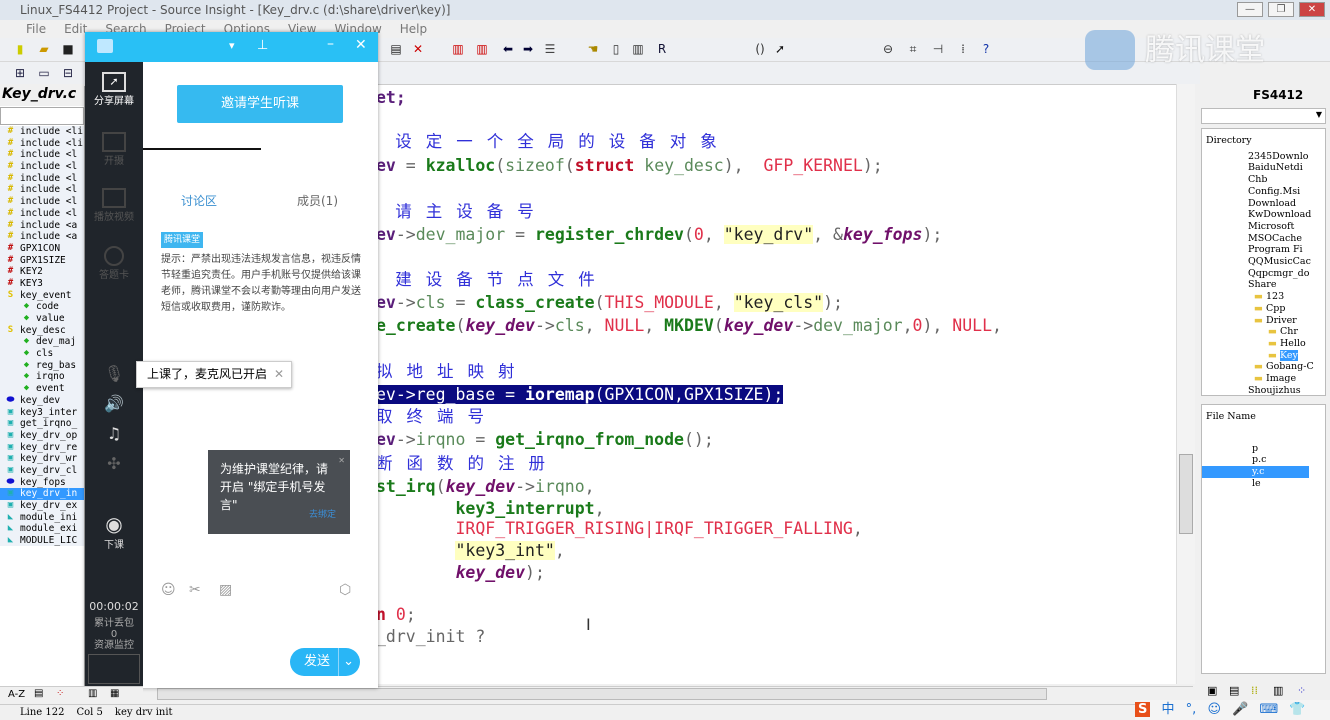  What do you see at coordinates (1263, 168) in the screenshot?
I see `directory-item: BaiduNetdi` at bounding box center [1263, 168].